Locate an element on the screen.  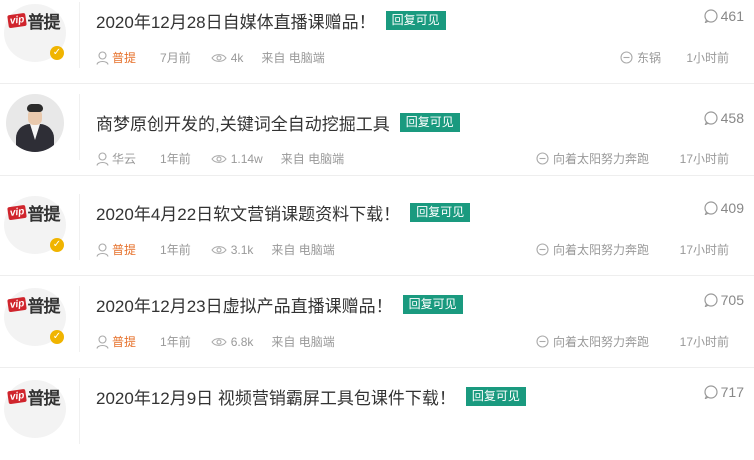
thread-title: 2020年4月22日软文营销课题资料下载！ is located at coordinates (248, 212).